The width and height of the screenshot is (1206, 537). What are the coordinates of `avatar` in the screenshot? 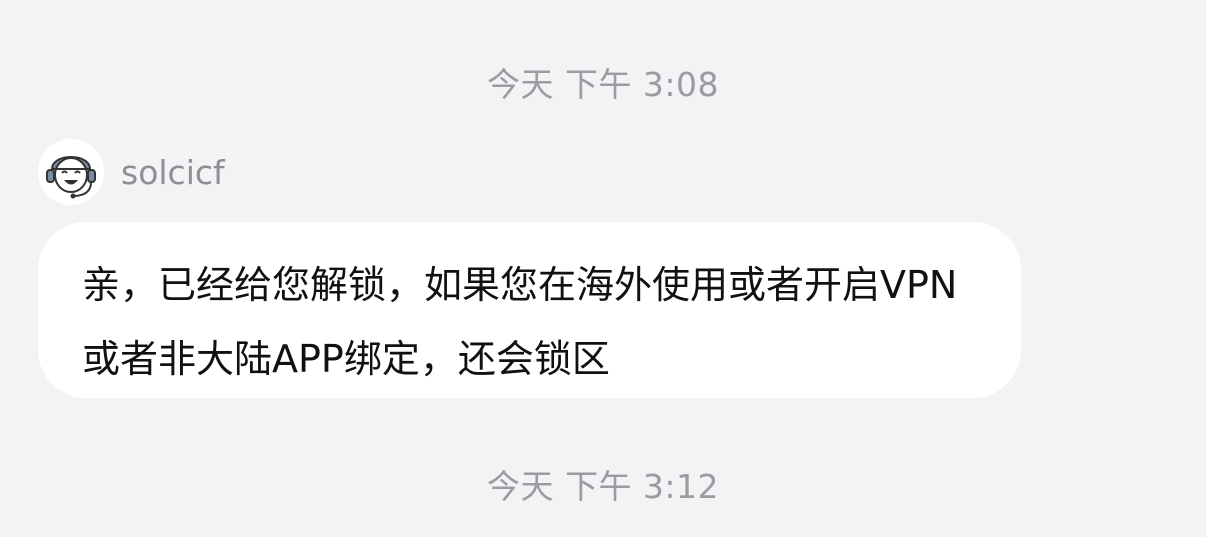 It's located at (71, 172).